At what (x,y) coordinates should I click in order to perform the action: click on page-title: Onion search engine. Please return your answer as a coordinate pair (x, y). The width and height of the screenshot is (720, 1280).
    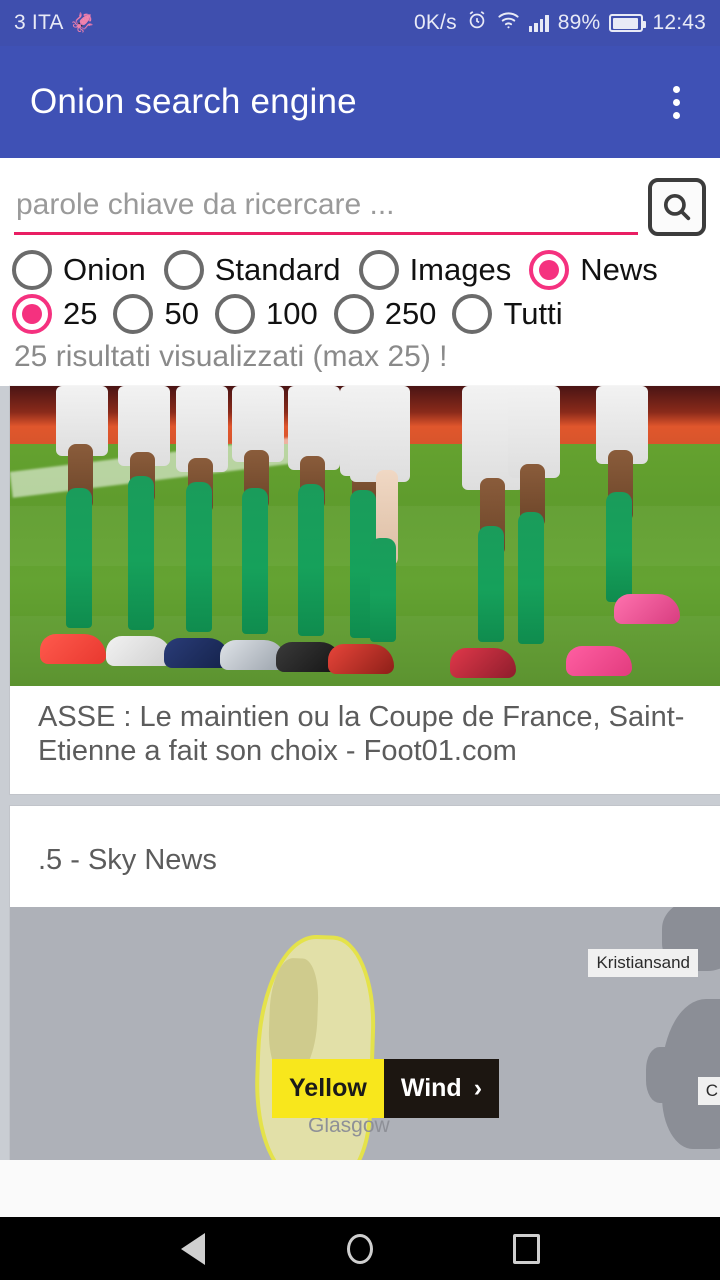
    Looking at the image, I should click on (193, 101).